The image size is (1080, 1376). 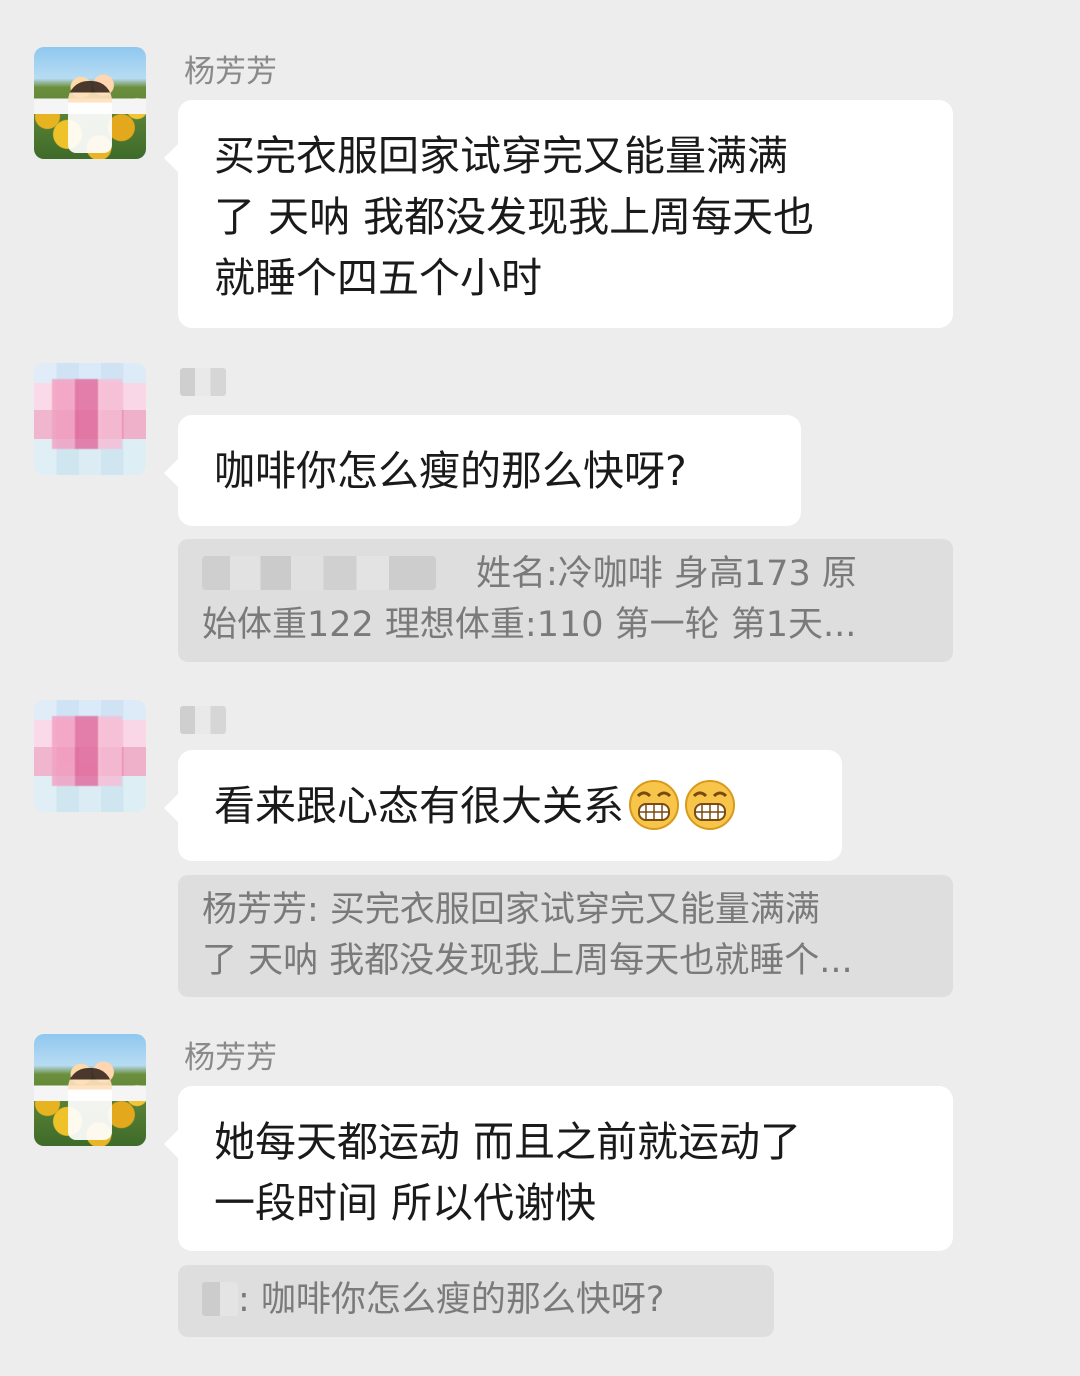 I want to click on message-bubble: 她每天都运动 而且之前就运动了 一段时间 所以代谢快, so click(x=558, y=1168).